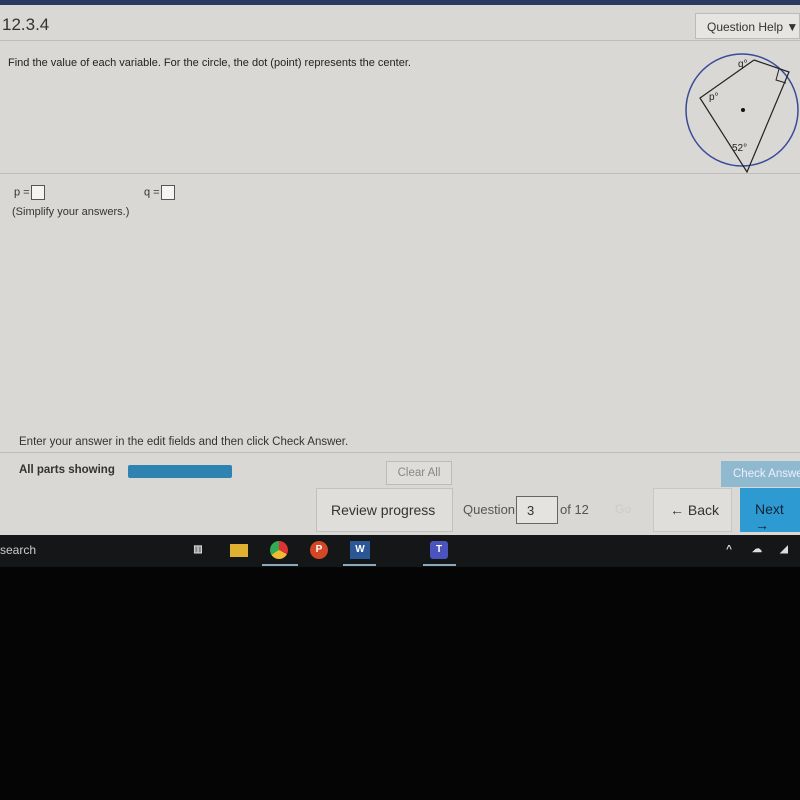  I want to click on q-label: q =, so click(152, 192).